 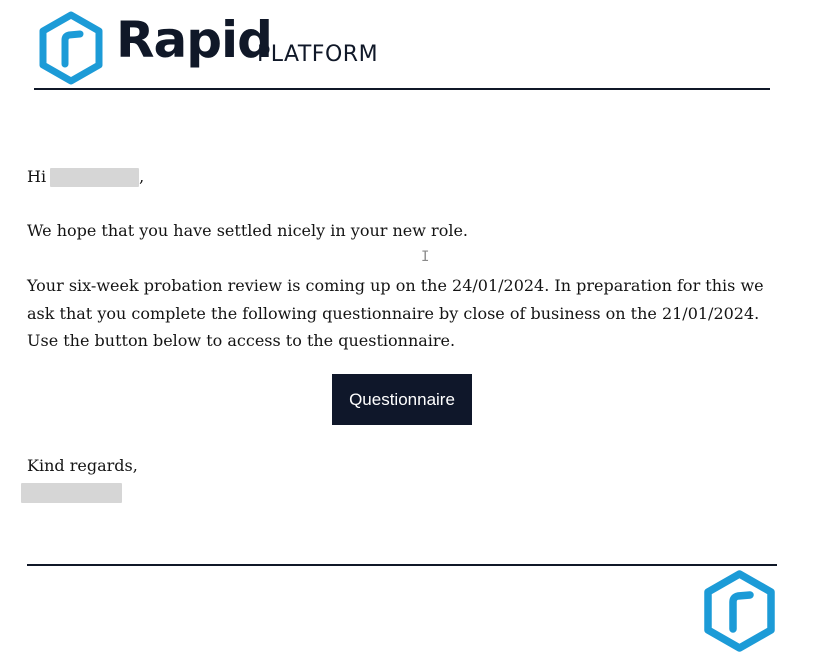 I want to click on header-divider, so click(x=402, y=89).